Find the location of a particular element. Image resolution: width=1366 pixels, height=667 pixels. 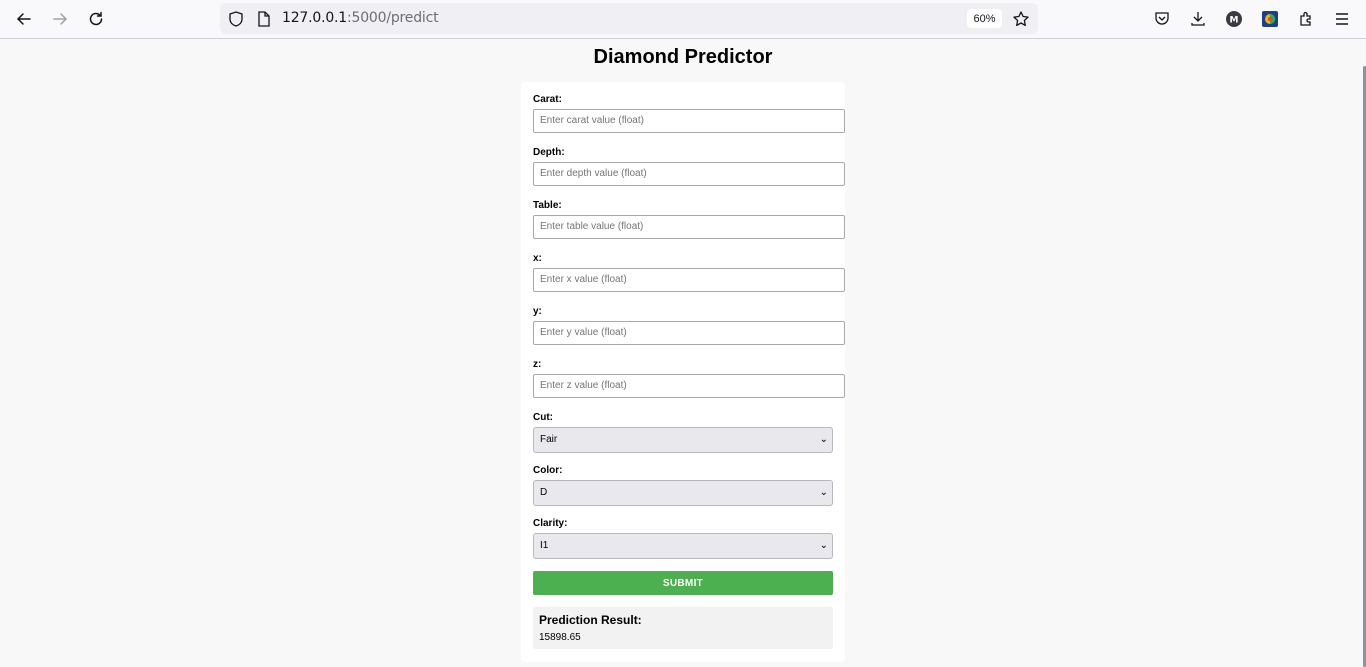

prediction-result-box: Prediction Result: 15898.65 is located at coordinates (683, 628).